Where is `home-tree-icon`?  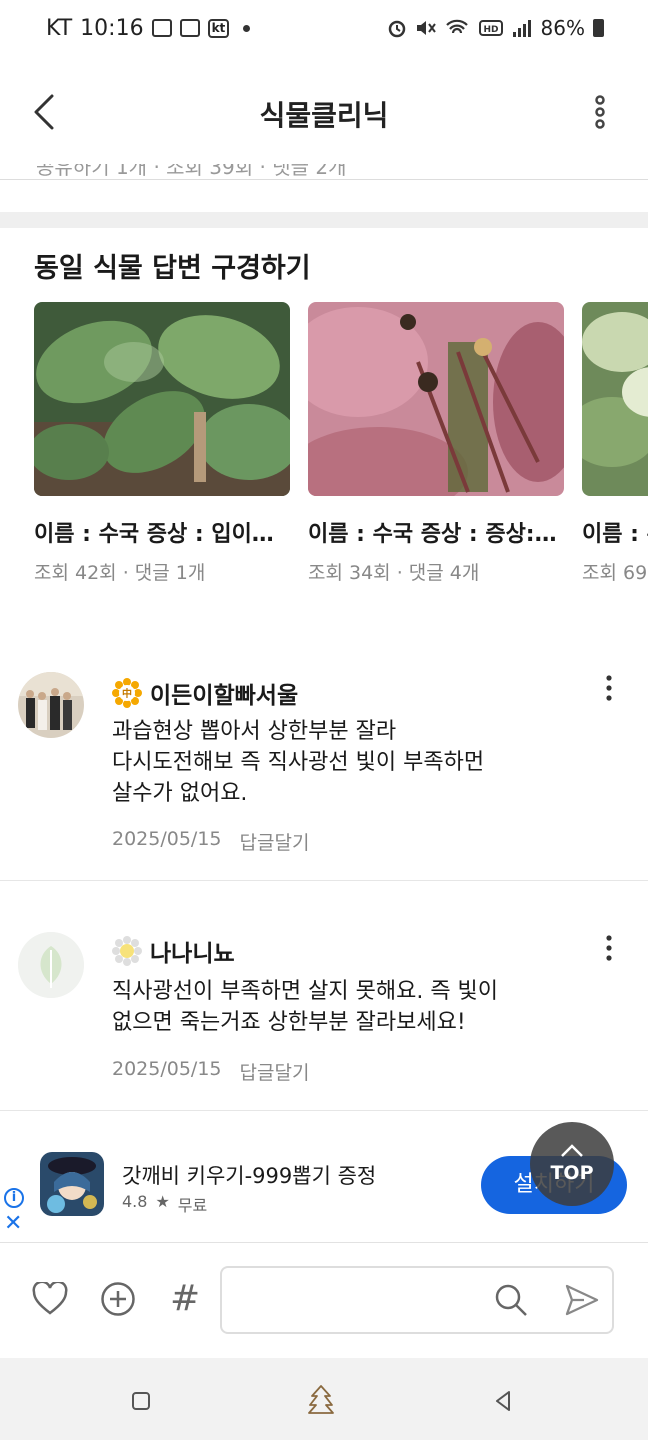
home-tree-icon is located at coordinates (321, 1400).